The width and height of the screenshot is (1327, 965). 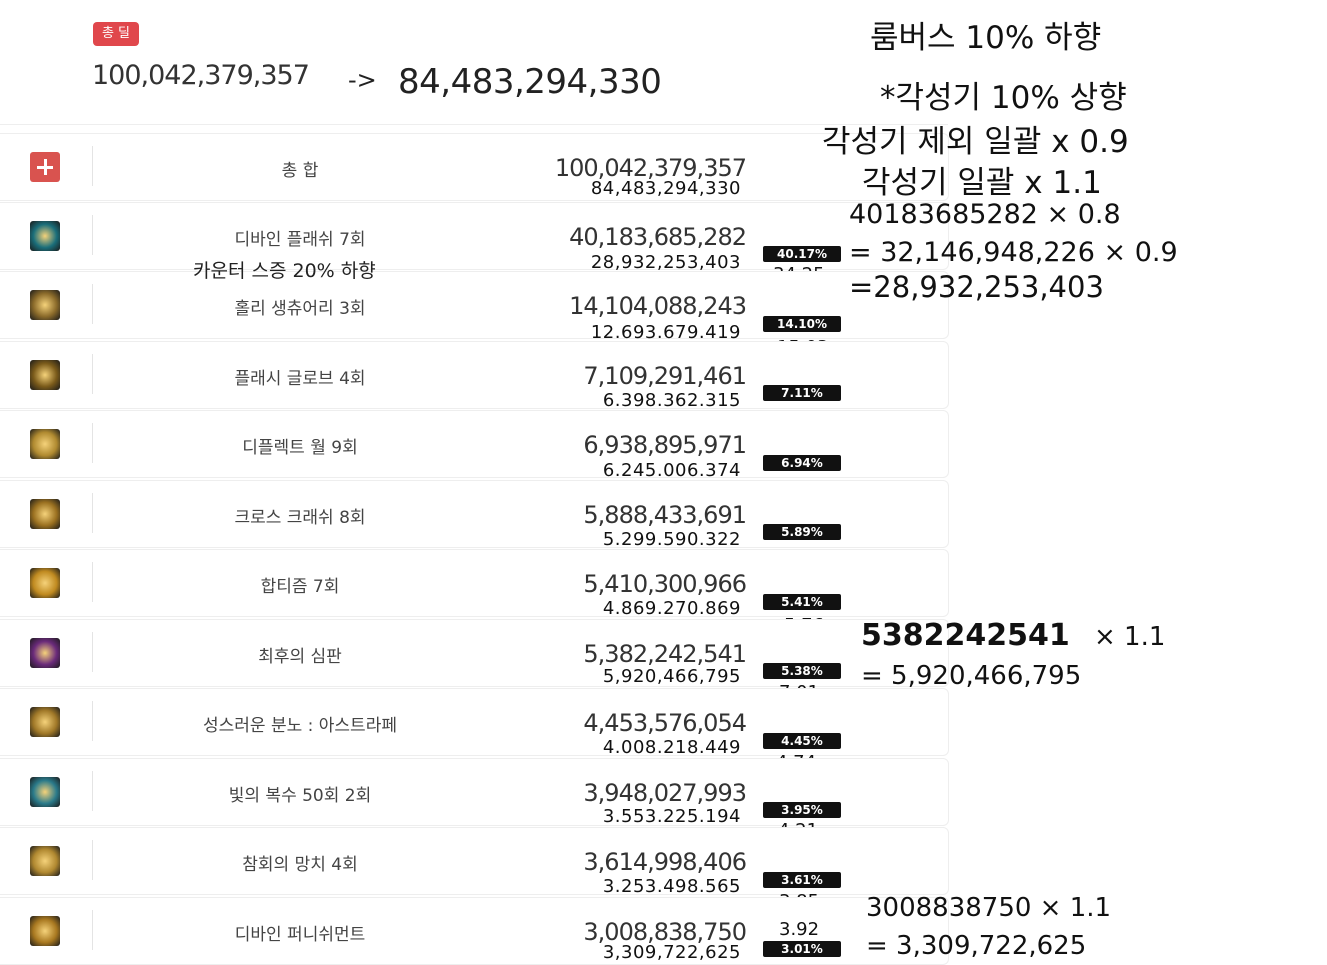 I want to click on summary-row: 총 합 100,042,379,357 84,483,294,330, so click(x=474, y=167).